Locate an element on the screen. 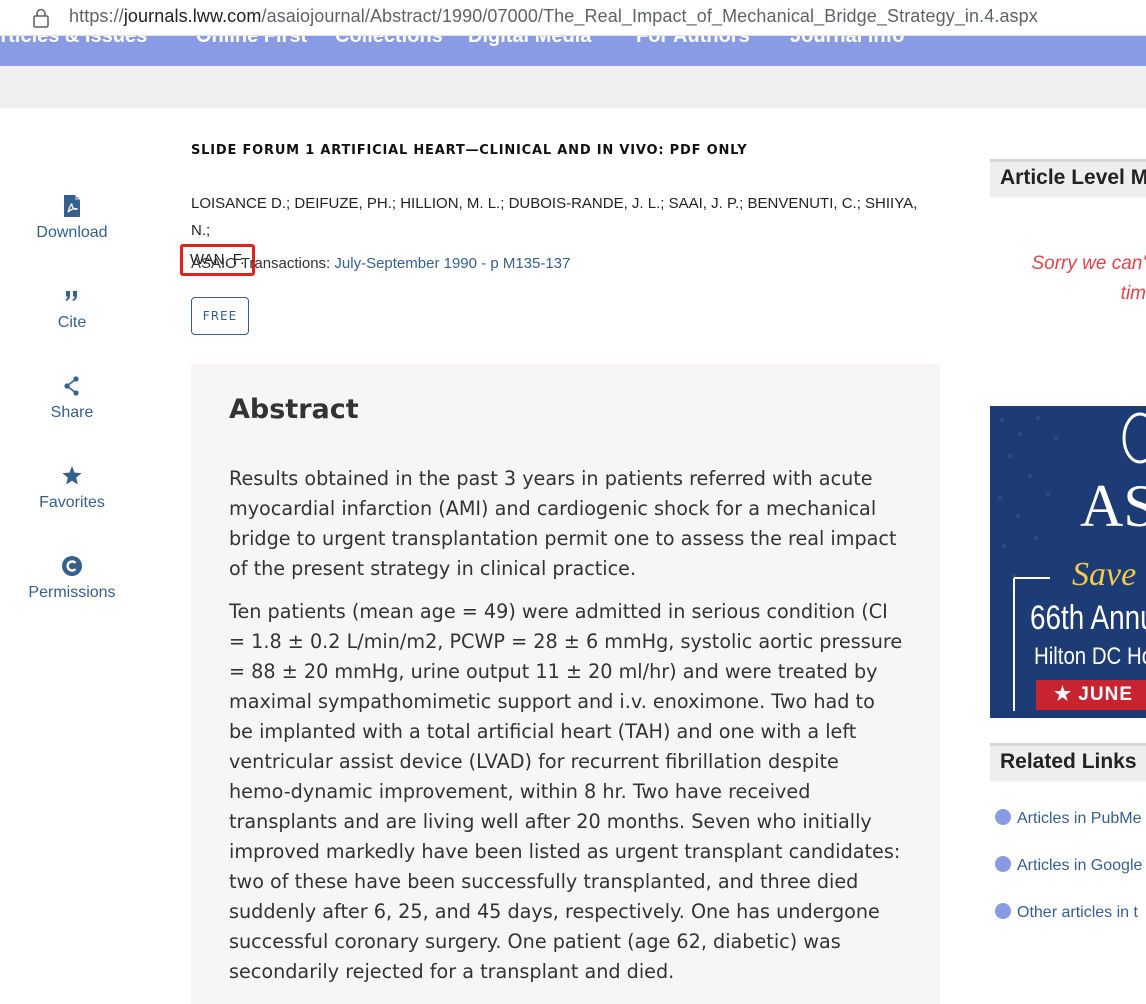 The image size is (1146, 1004). metrics-error-text-2: tim is located at coordinates (1133, 293).